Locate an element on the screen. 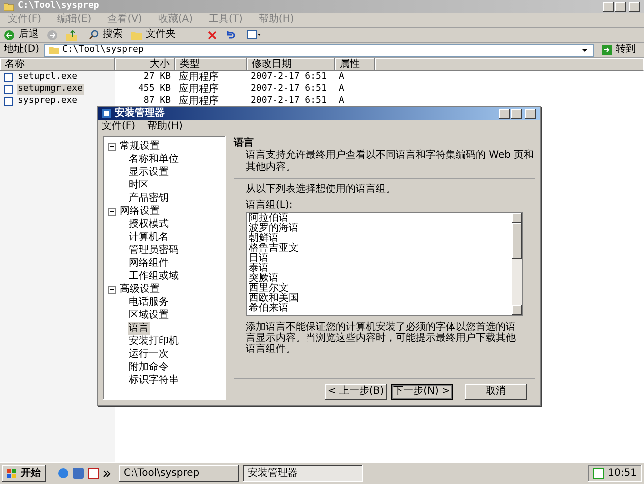  tree-item: 标识字符串 is located at coordinates (154, 380).